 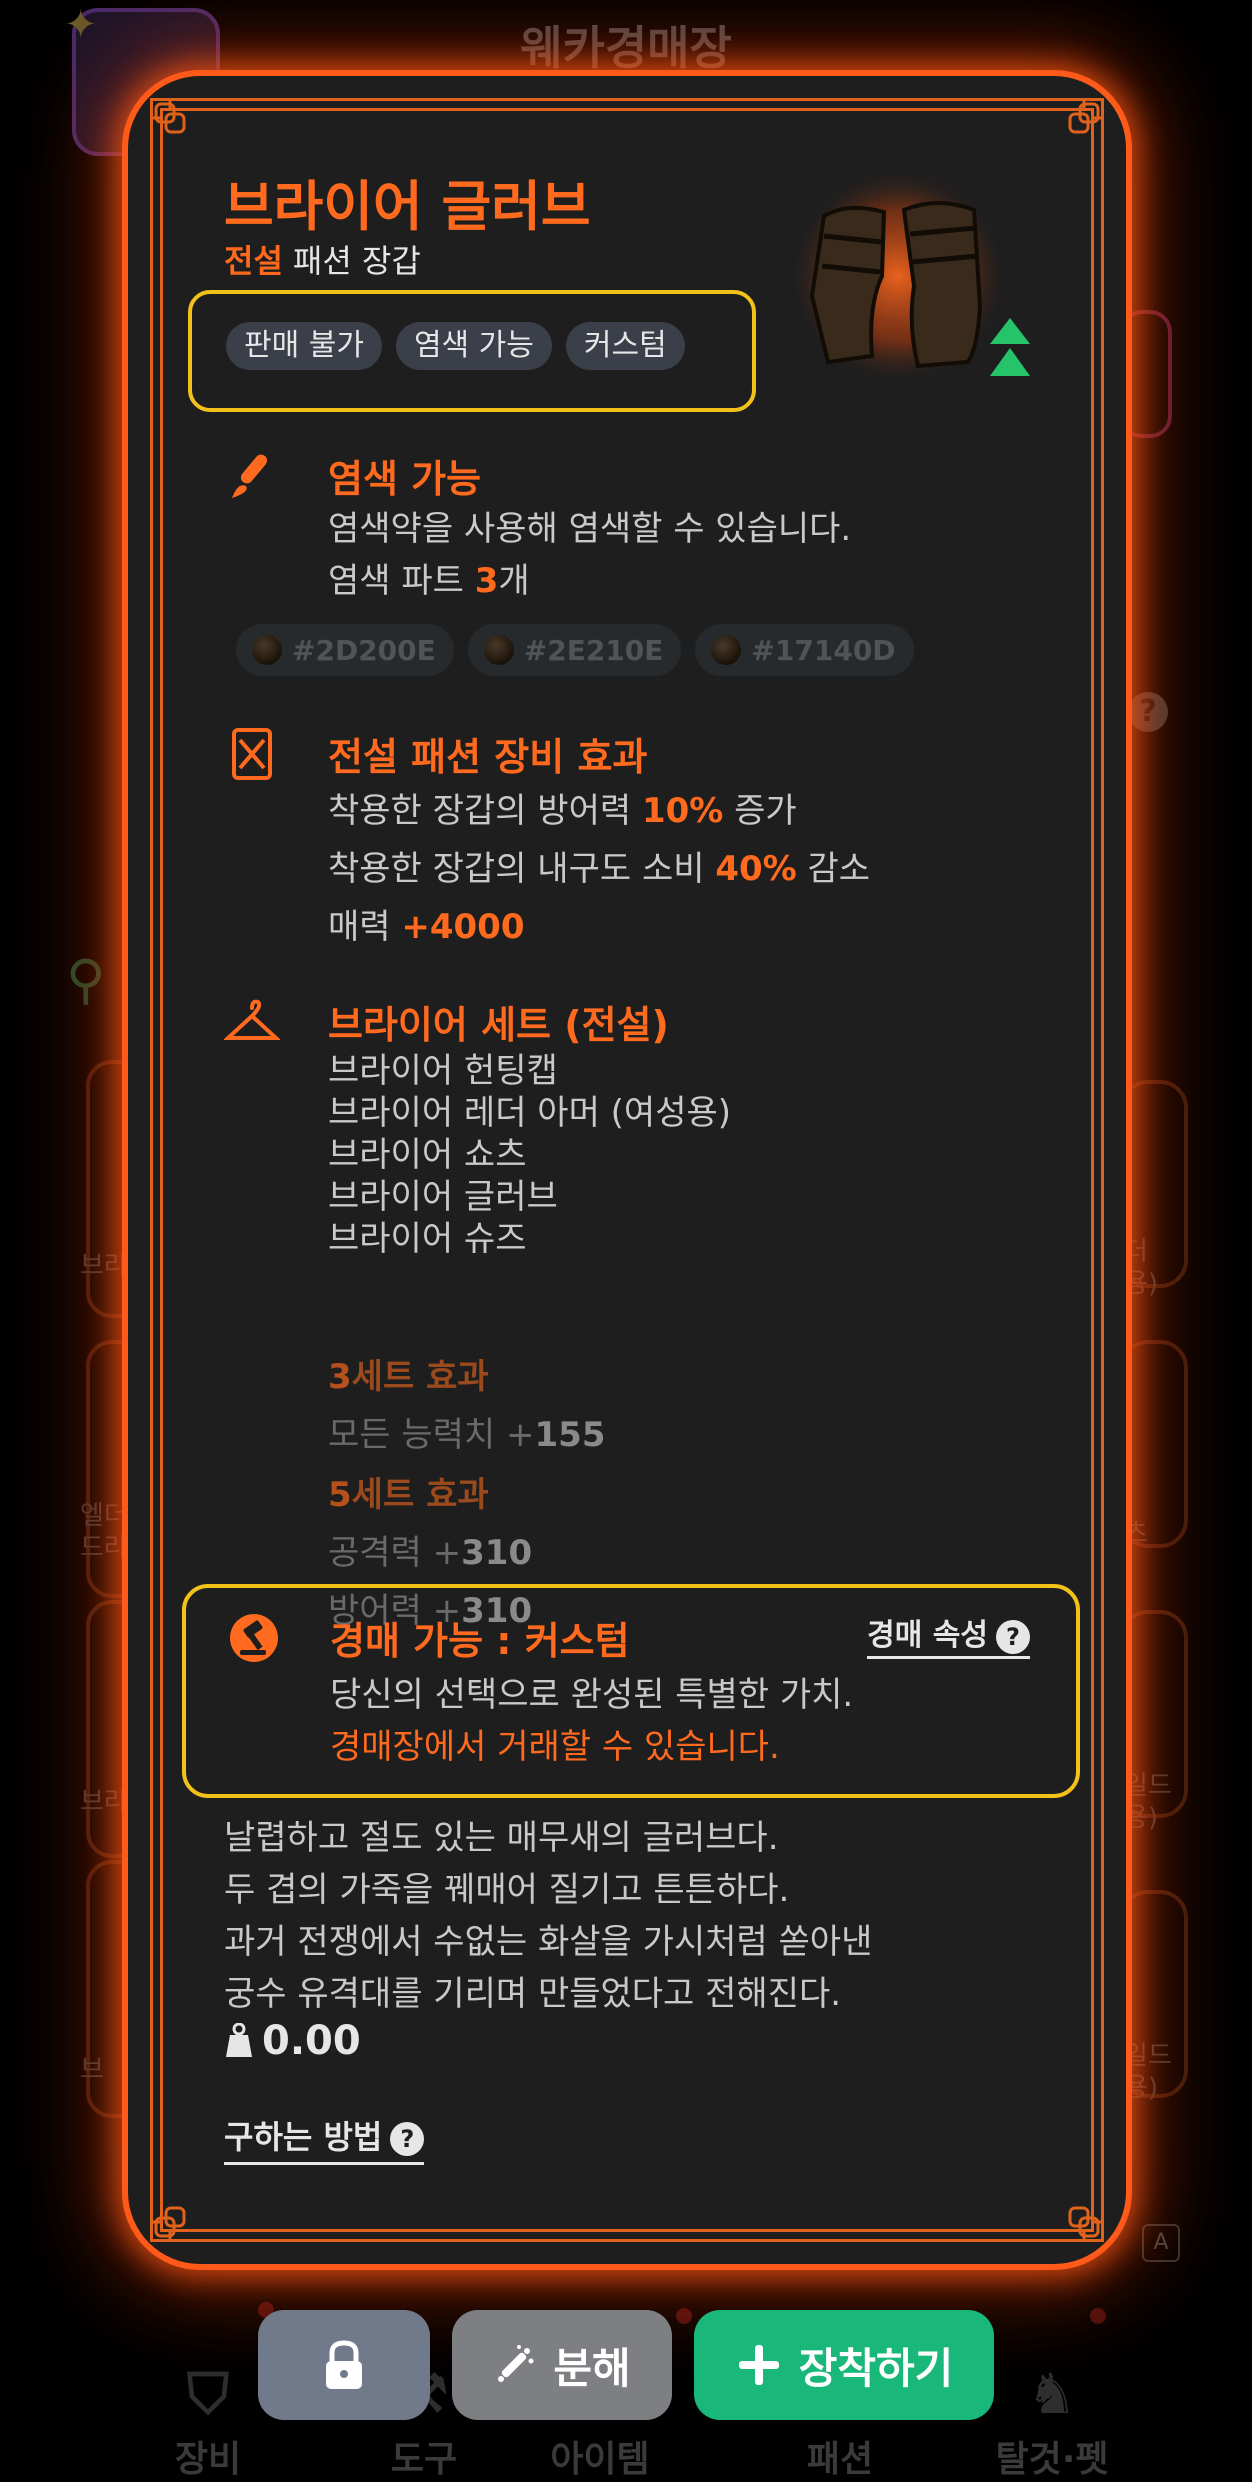 What do you see at coordinates (427, 1239) in the screenshot?
I see `set-piece: 브라이어 슈즈` at bounding box center [427, 1239].